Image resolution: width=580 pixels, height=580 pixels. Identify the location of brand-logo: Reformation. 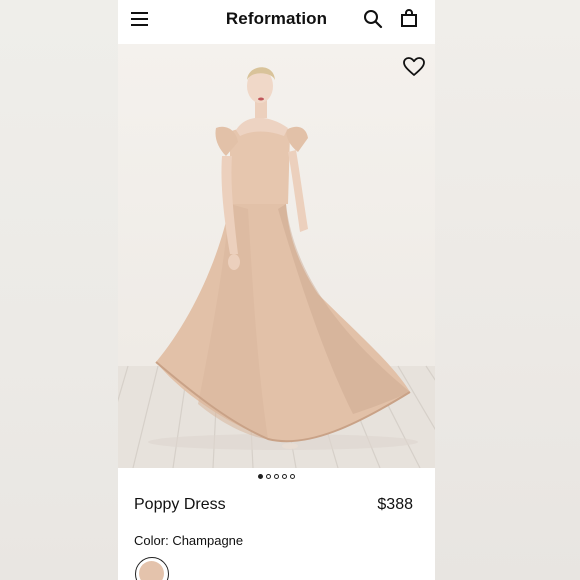
(276, 19).